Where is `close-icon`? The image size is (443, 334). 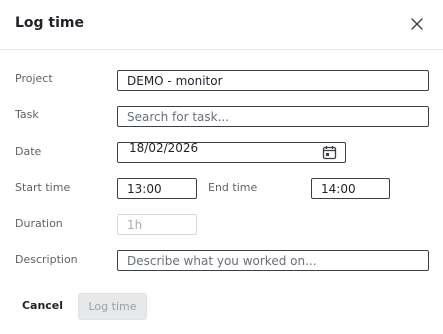 close-icon is located at coordinates (417, 24).